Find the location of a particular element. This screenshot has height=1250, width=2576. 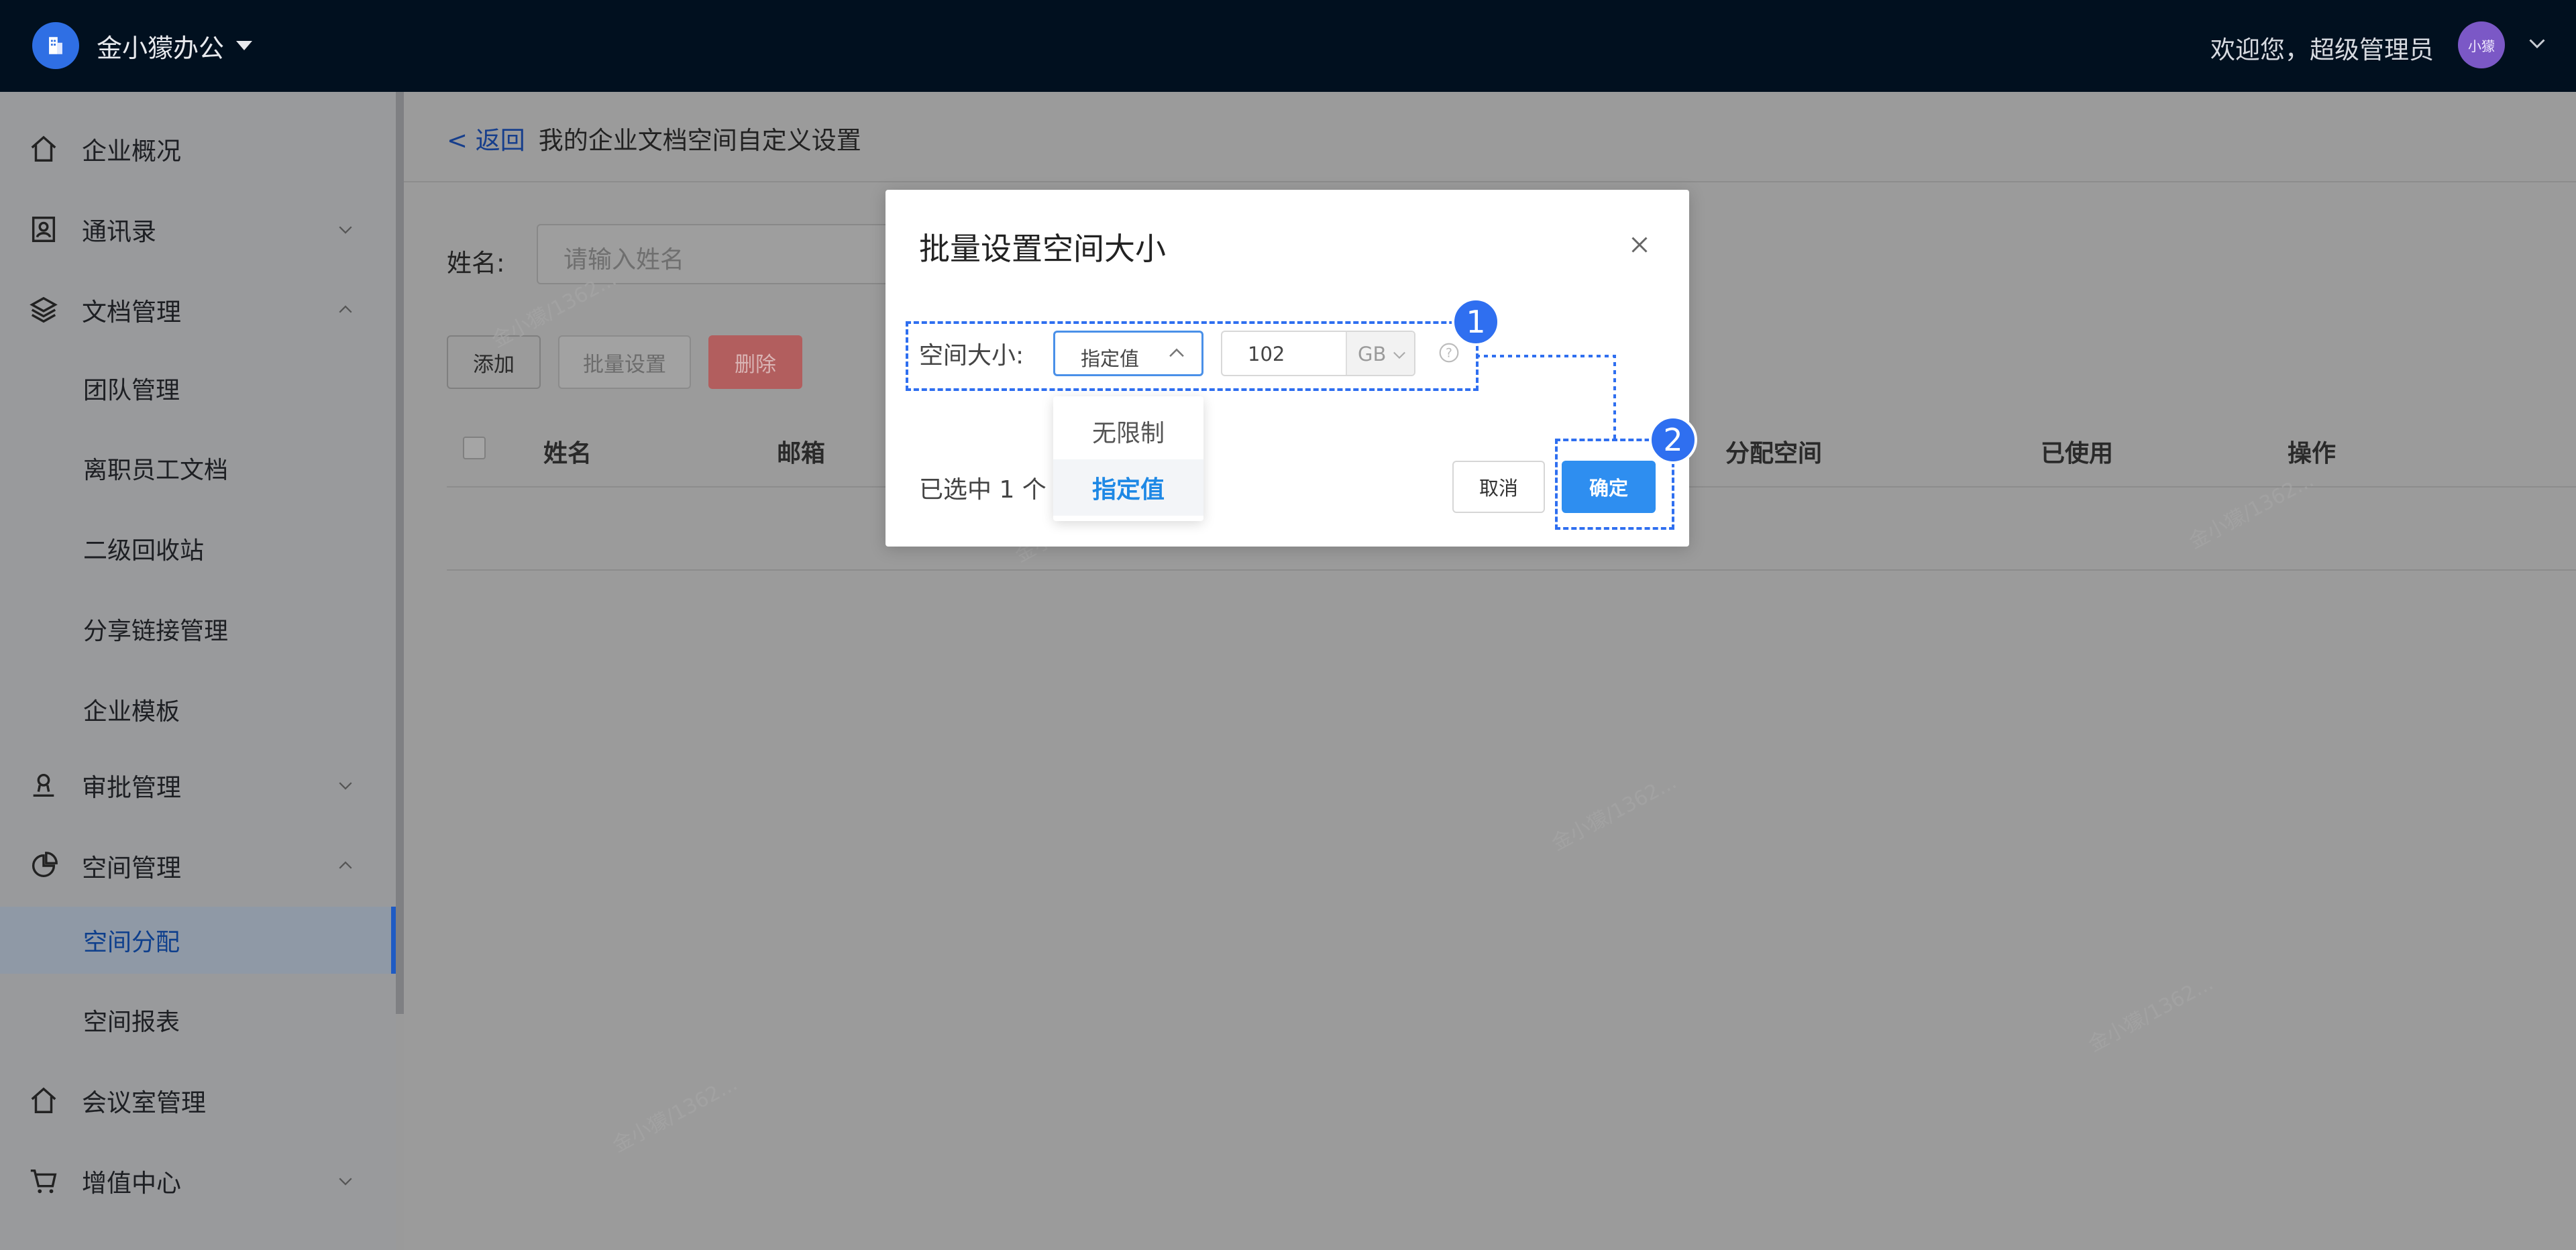

batch-settings-button: 批量设置 is located at coordinates (624, 362).